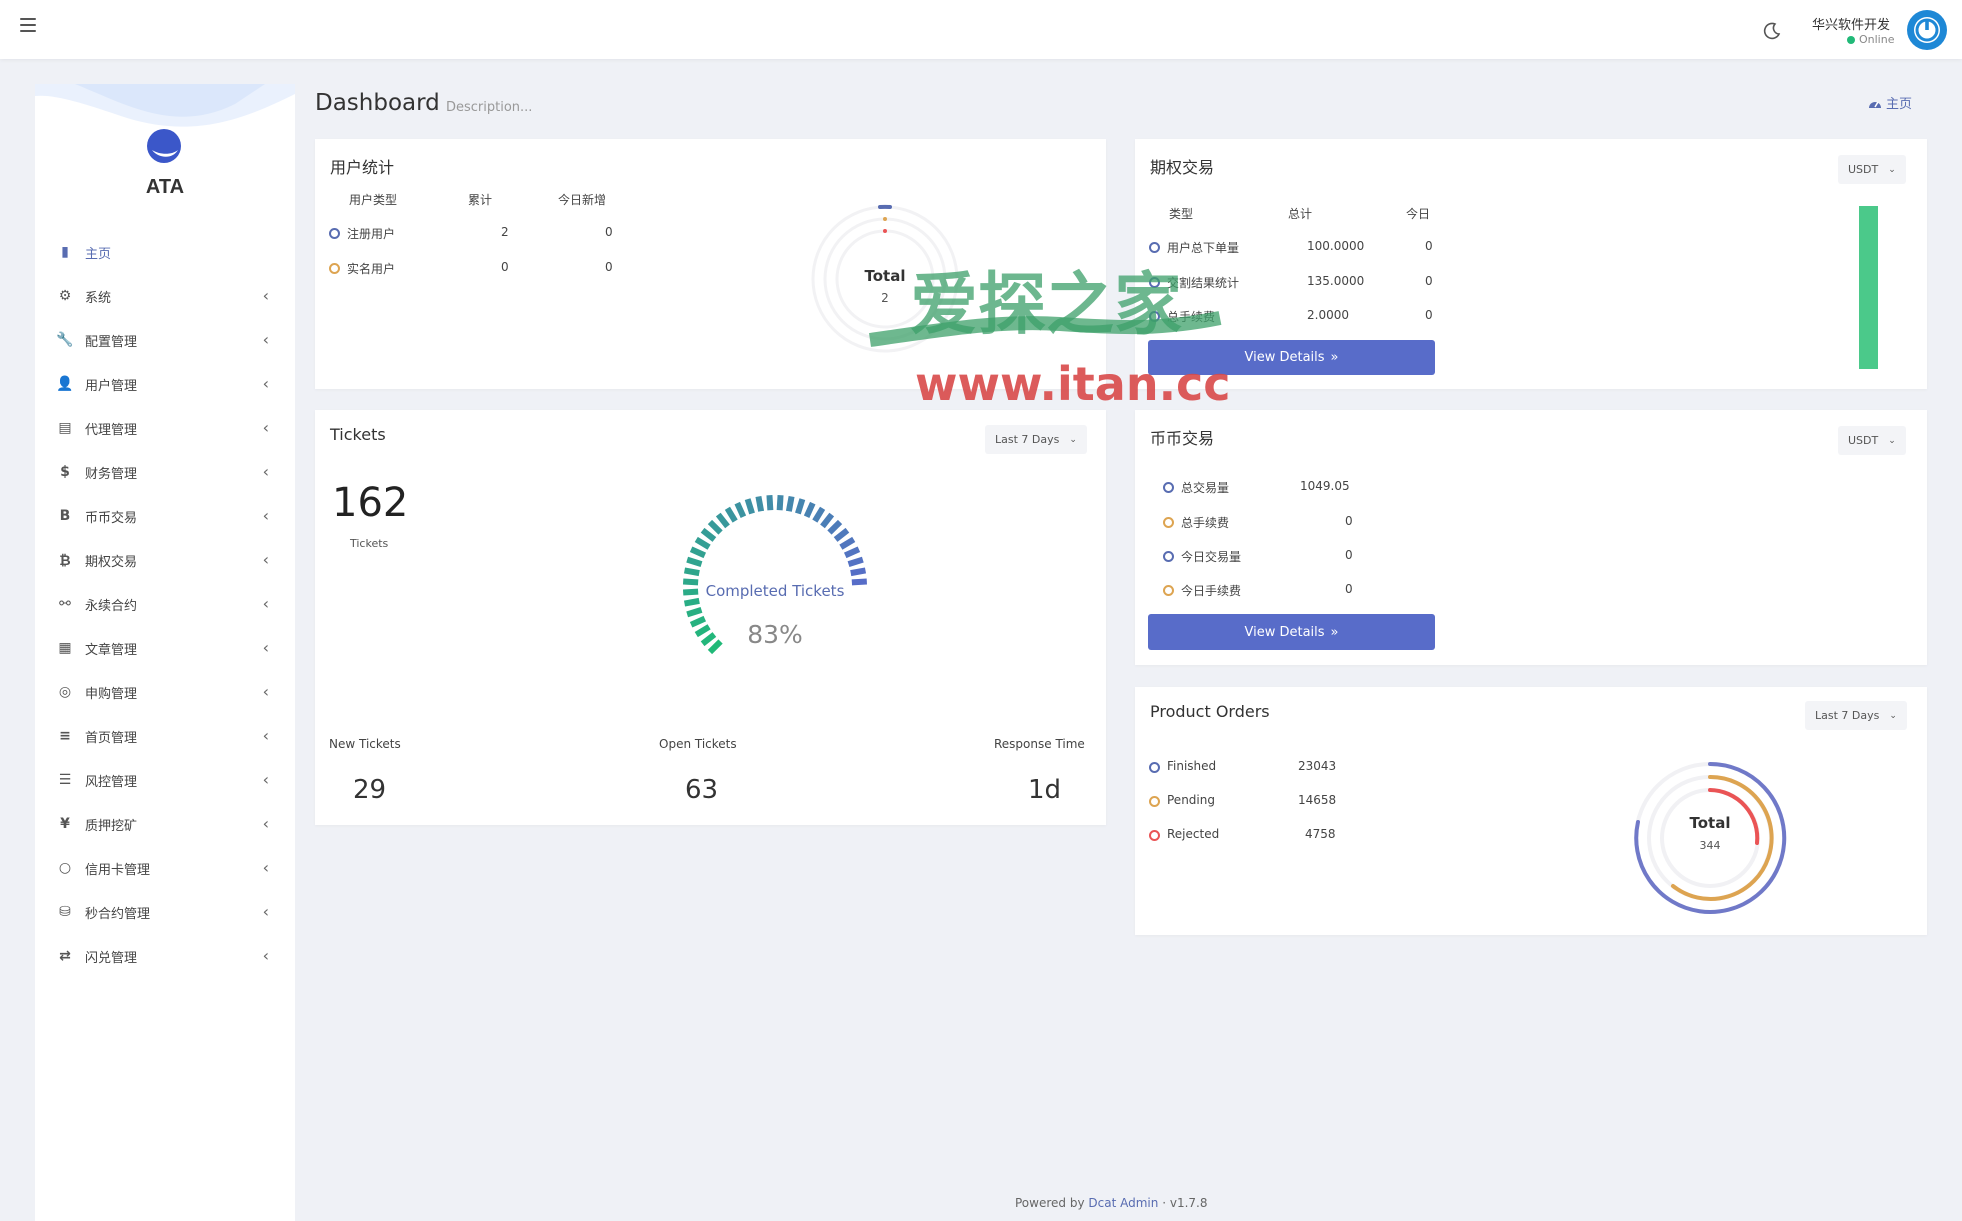  I want to click on sidebar-item: ▦ 文章管理 ‹, so click(165, 648).